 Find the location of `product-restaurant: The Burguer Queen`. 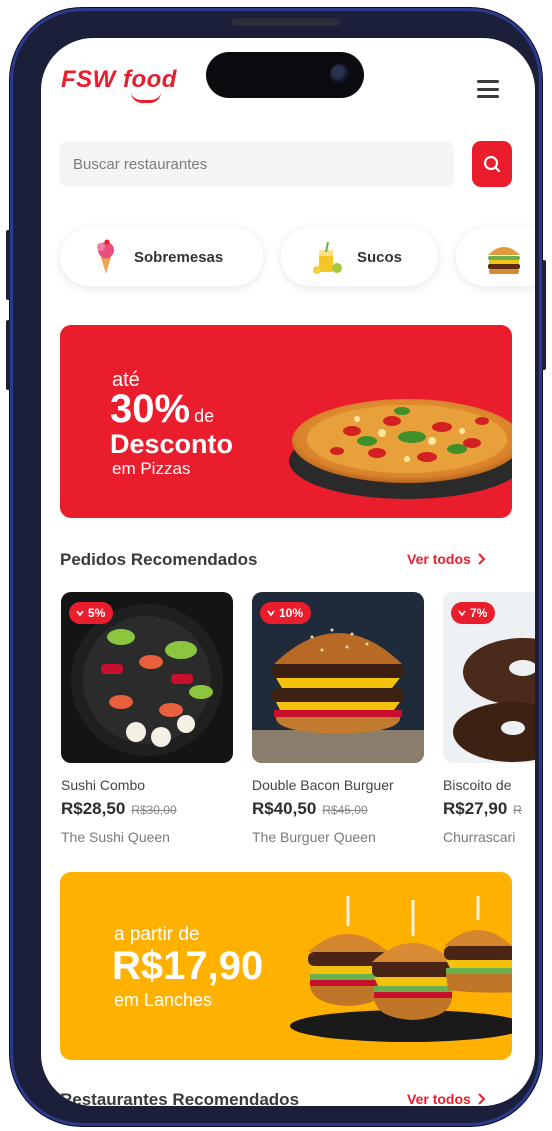

product-restaurant: The Burguer Queen is located at coordinates (314, 837).